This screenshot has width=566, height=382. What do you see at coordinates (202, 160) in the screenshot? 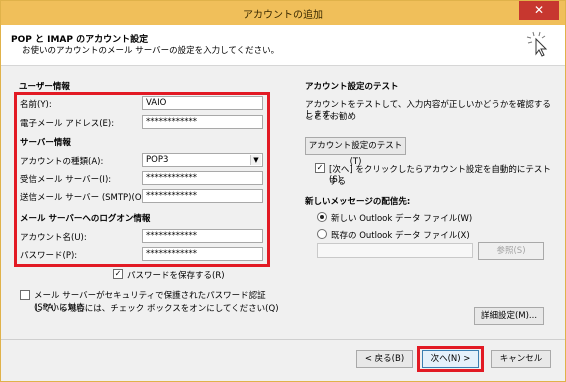
I see `account-type-select: POP3 ▼` at bounding box center [202, 160].